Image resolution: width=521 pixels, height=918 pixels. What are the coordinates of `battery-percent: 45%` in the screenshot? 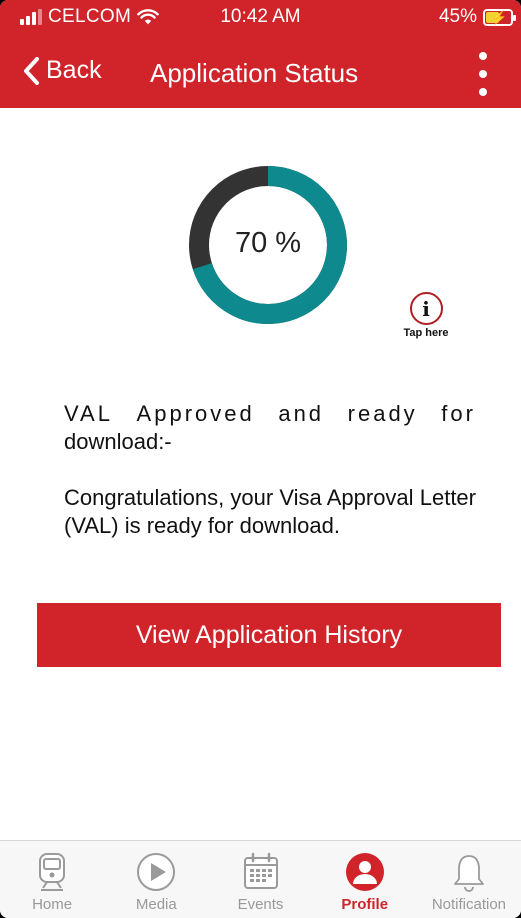 It's located at (457, 16).